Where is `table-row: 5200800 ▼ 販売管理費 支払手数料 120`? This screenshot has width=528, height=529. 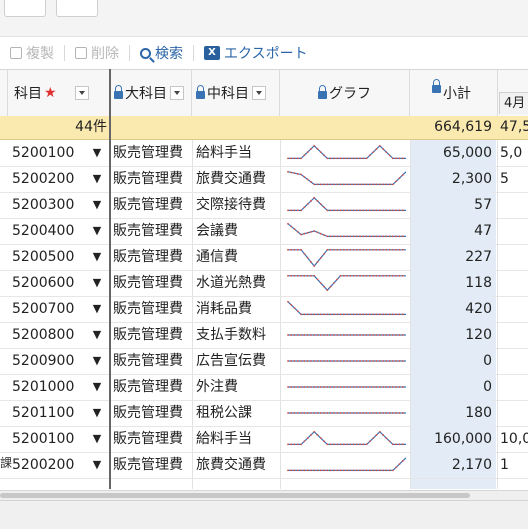
table-row: 5200800 ▼ 販売管理費 支払手数料 120 is located at coordinates (264, 335).